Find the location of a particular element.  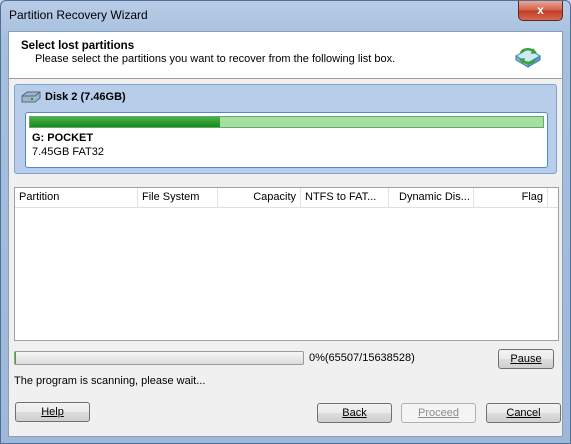

back-button: Back is located at coordinates (354, 413).